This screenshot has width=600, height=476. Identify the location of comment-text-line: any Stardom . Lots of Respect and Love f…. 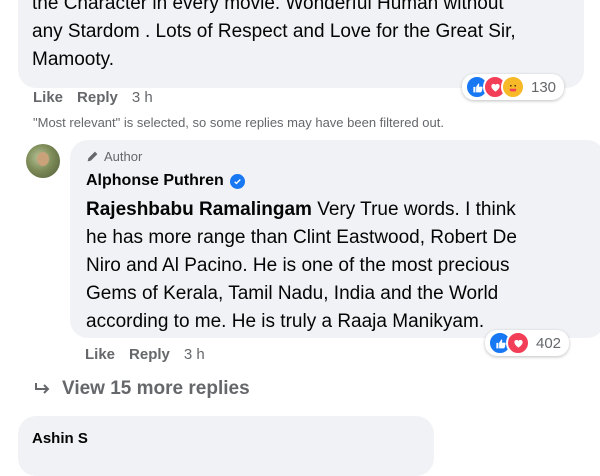
(274, 31).